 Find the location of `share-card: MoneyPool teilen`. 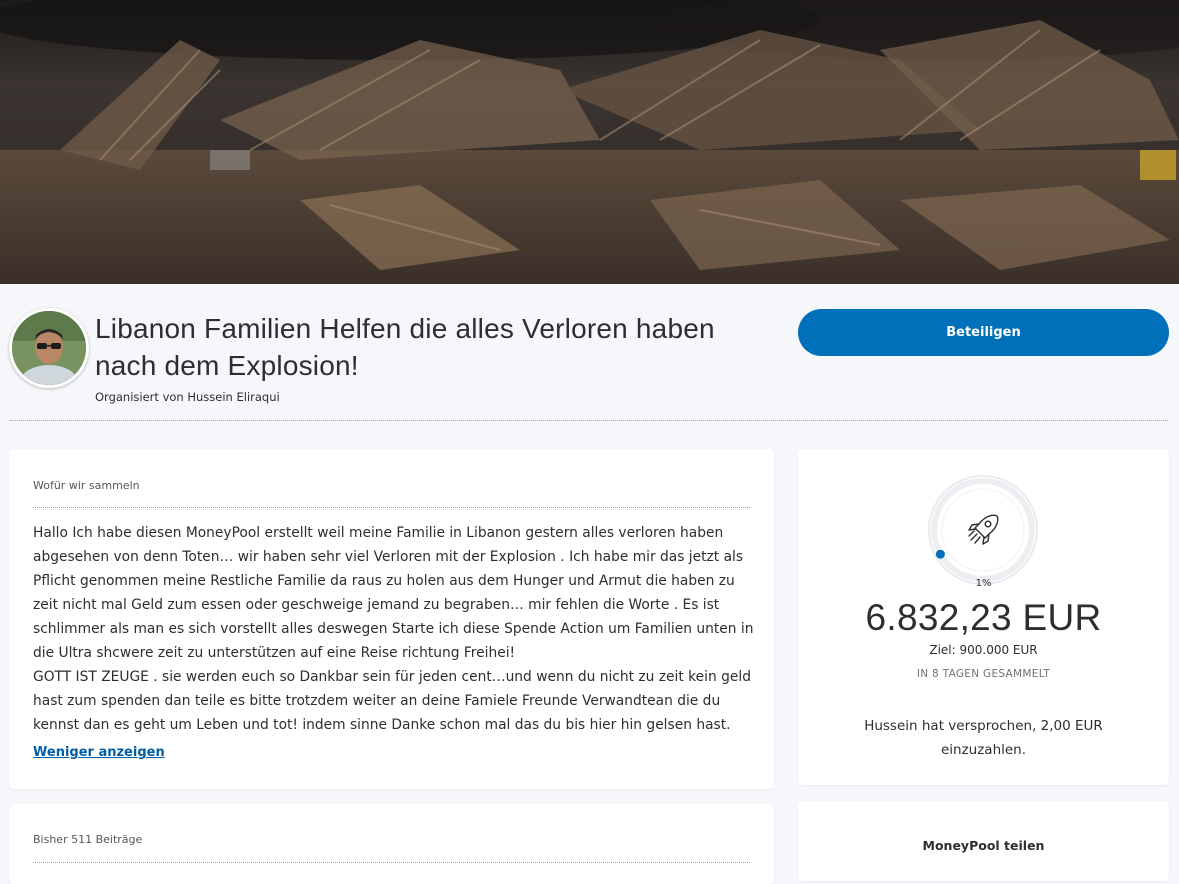

share-card: MoneyPool teilen is located at coordinates (983, 841).